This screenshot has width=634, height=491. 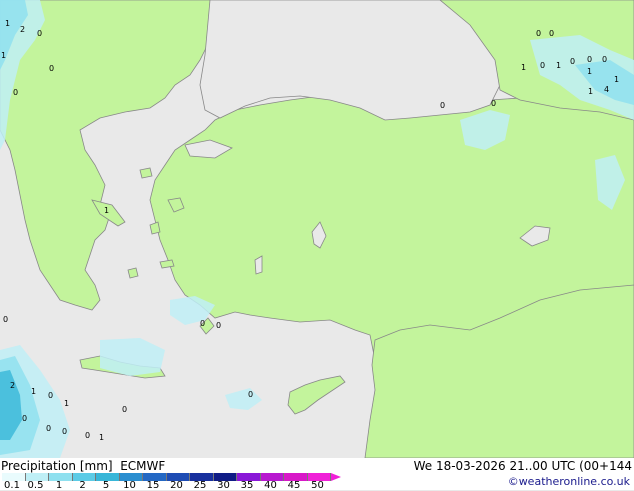 What do you see at coordinates (146, 173) in the screenshot?
I see `land-lemnos` at bounding box center [146, 173].